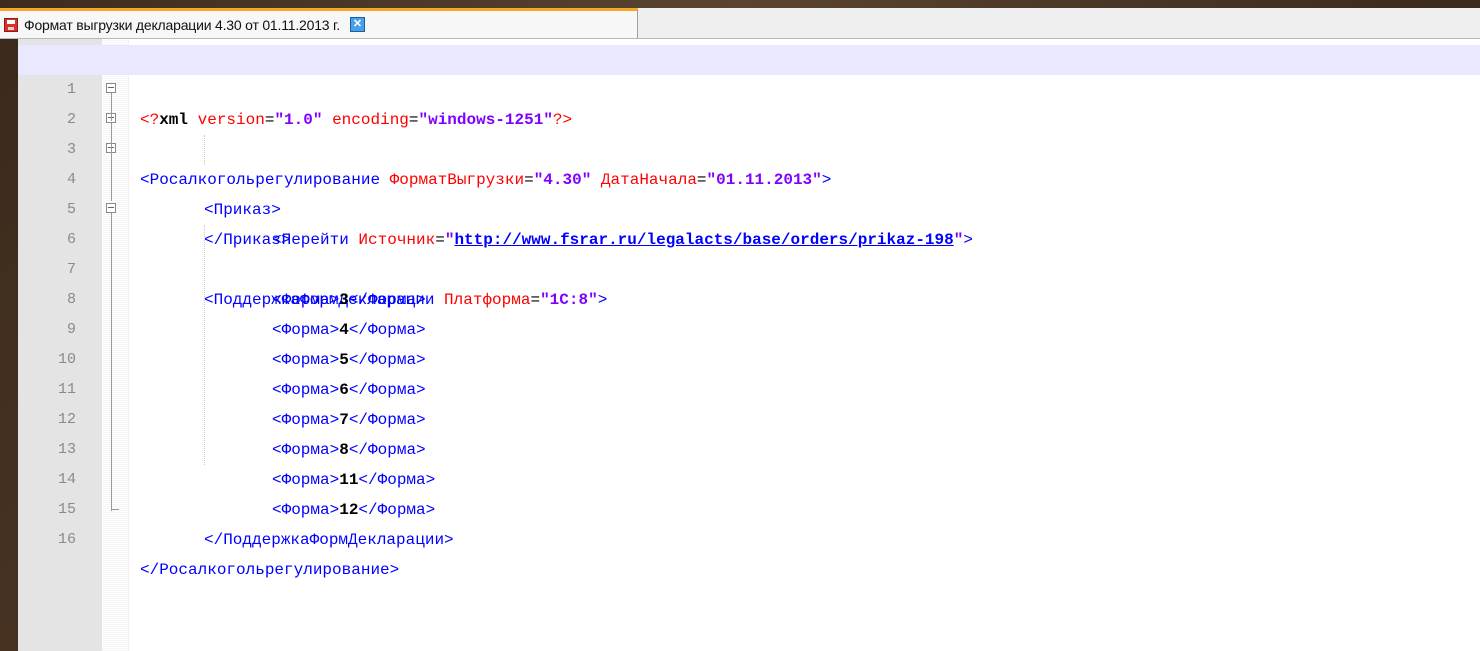 Image resolution: width=1480 pixels, height=651 pixels. What do you see at coordinates (749, 387) in the screenshot?
I see `code-line: 11 <Форма>7</Форма>` at bounding box center [749, 387].